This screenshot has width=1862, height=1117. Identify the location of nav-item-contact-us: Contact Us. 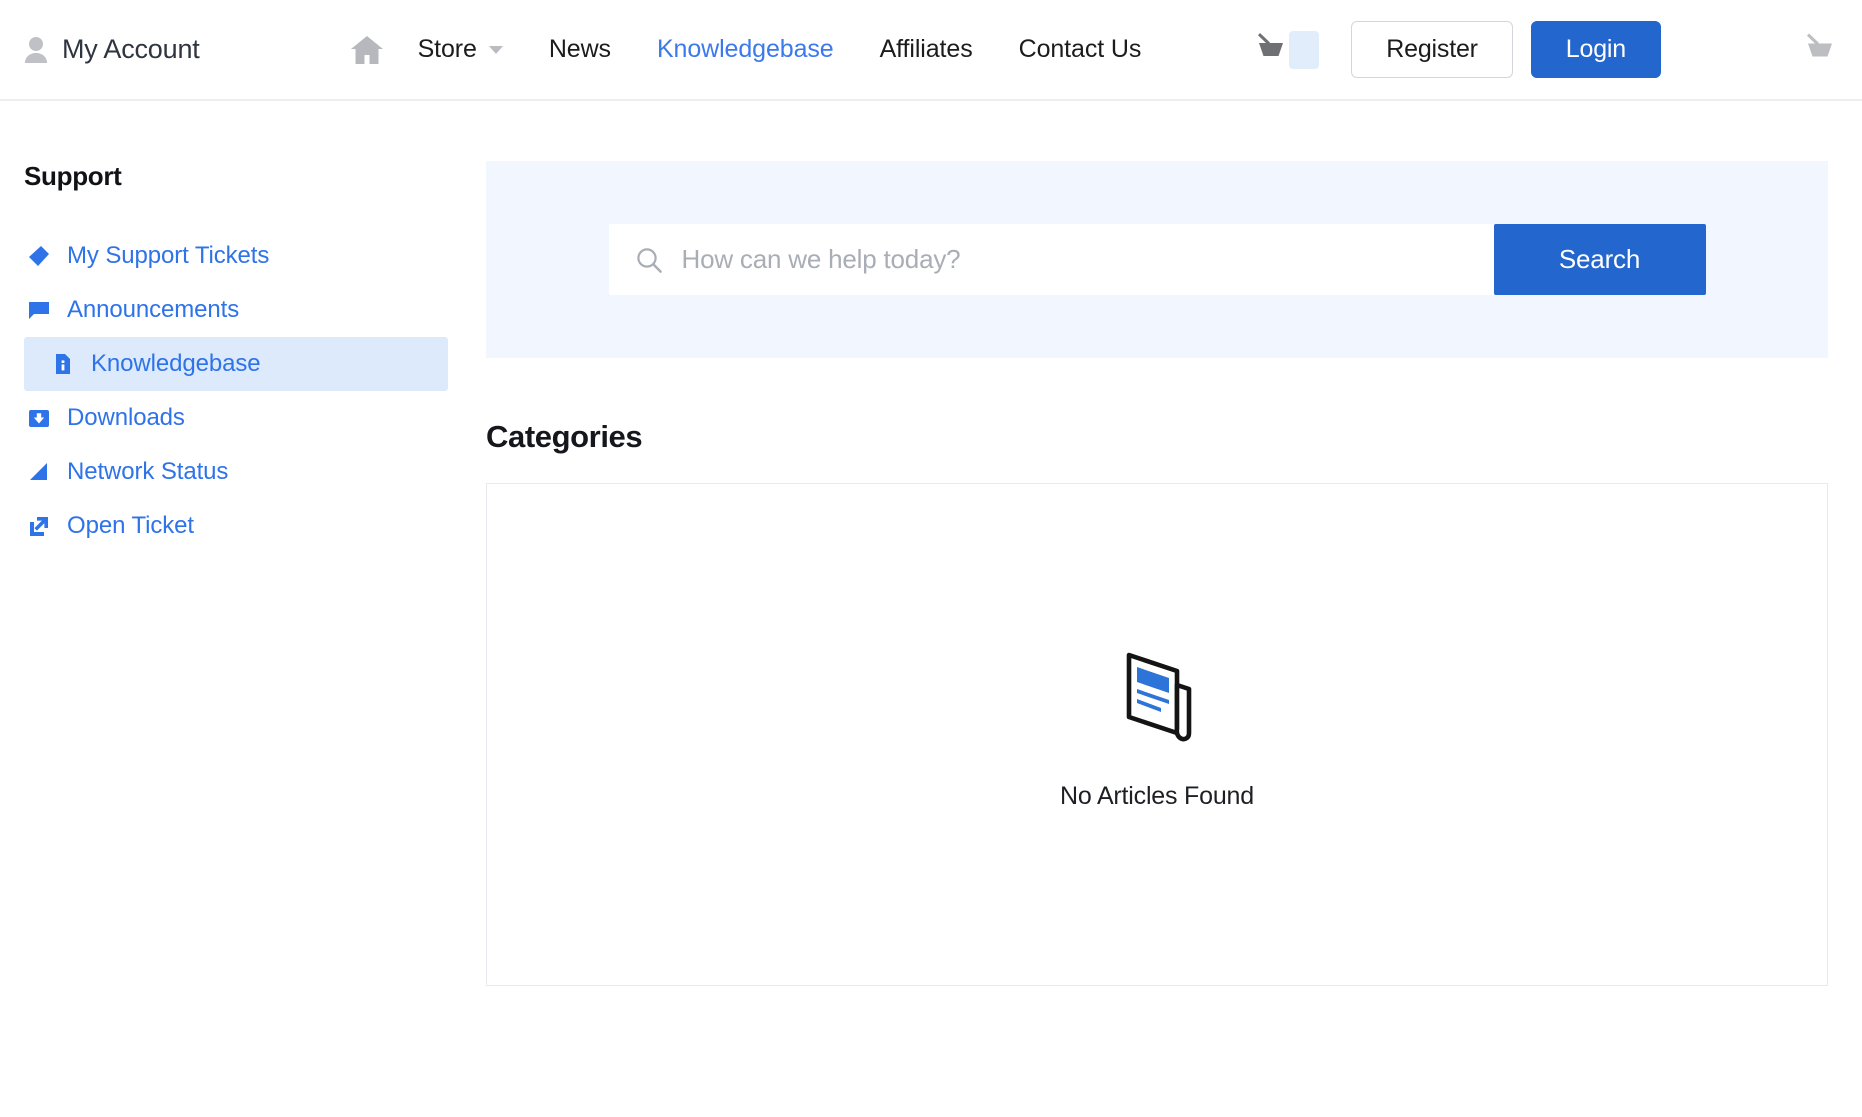
(1080, 49).